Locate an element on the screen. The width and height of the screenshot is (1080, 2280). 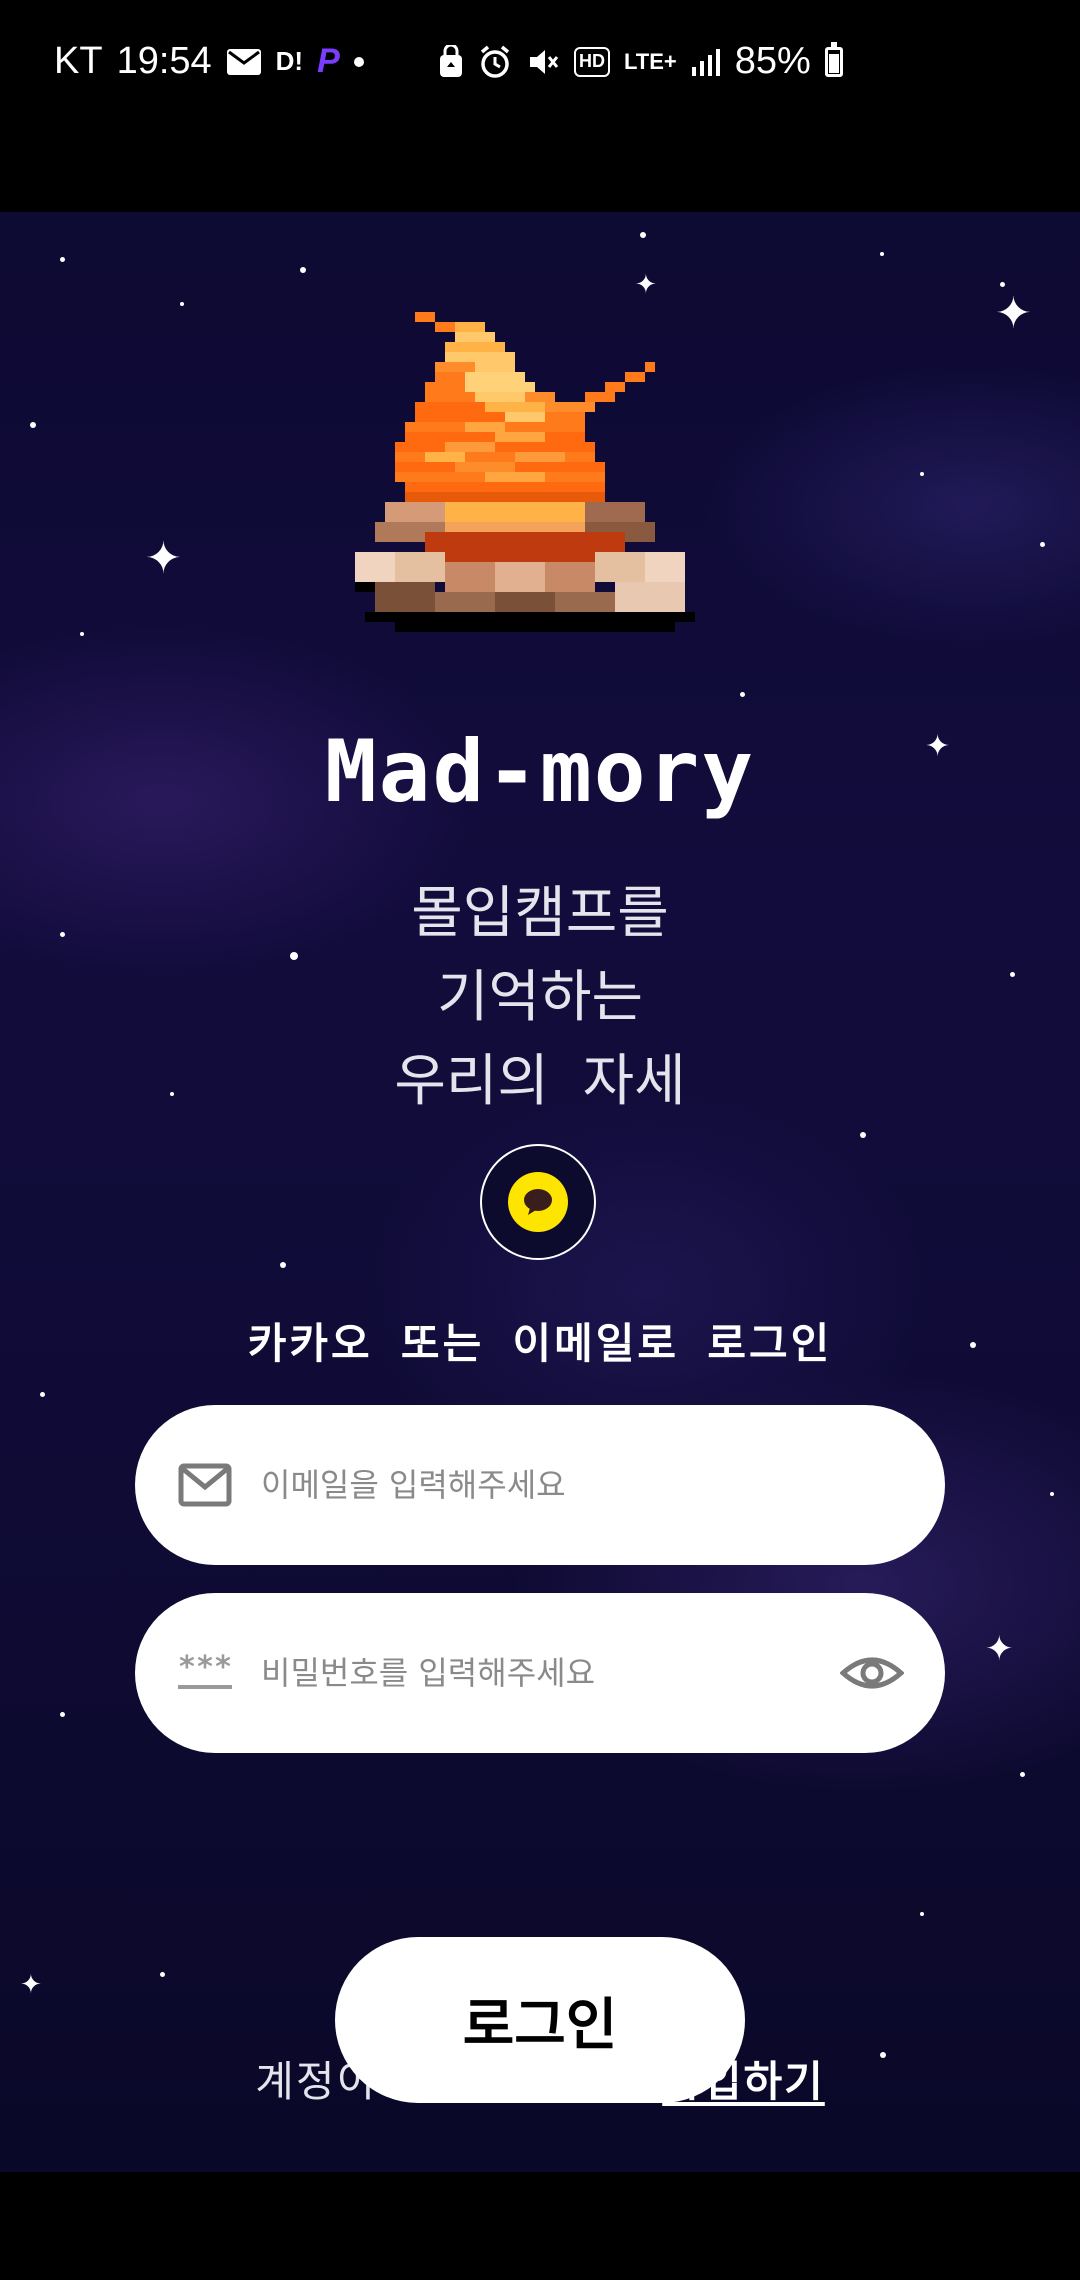
battery-percent: 85% is located at coordinates (772, 61).